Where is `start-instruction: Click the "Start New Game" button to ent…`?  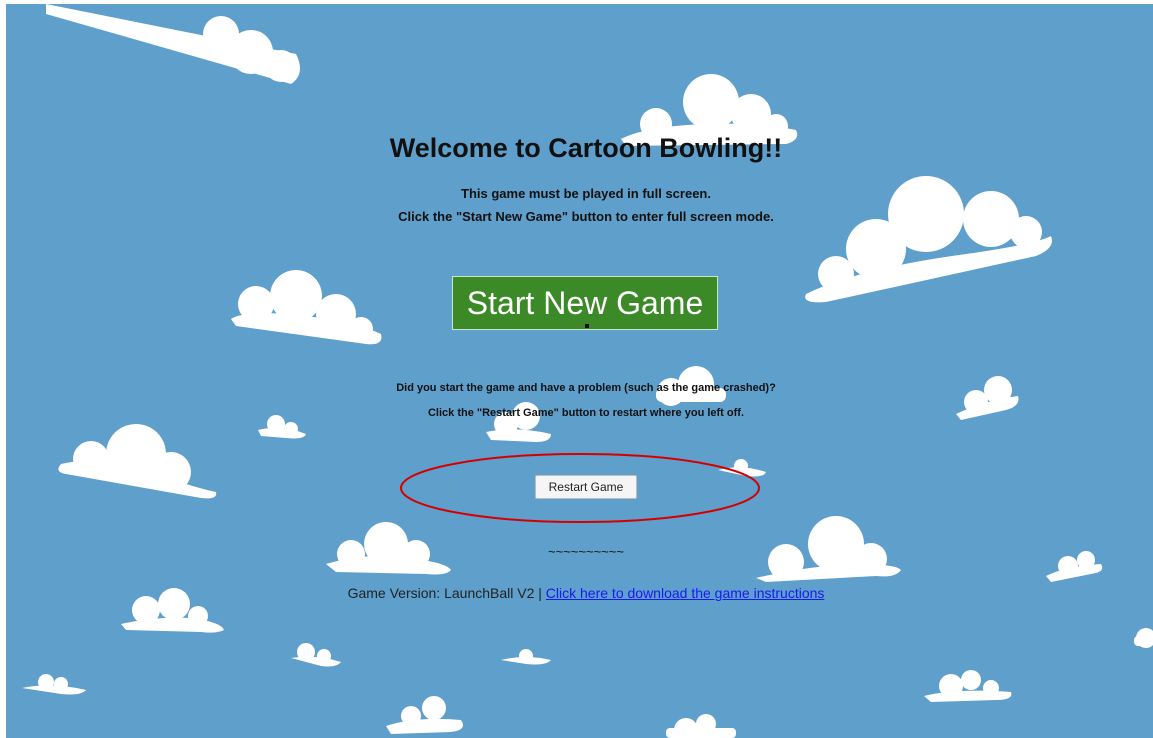
start-instruction: Click the "Start New Game" button to ent… is located at coordinates (586, 216).